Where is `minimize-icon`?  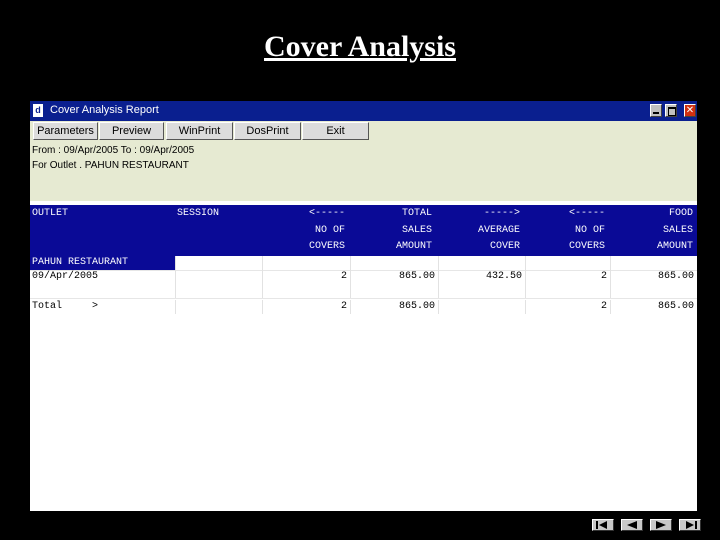
minimize-icon is located at coordinates (656, 110).